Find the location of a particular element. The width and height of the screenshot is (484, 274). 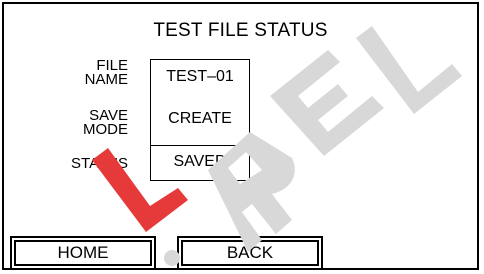

back-button: BACK is located at coordinates (250, 253).